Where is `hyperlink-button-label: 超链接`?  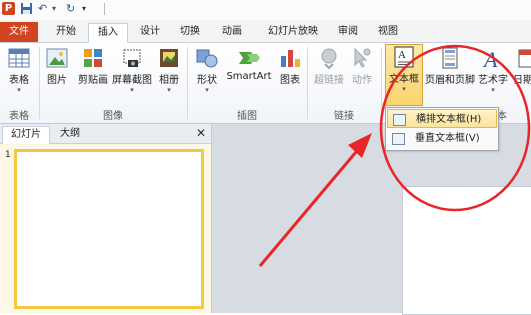
hyperlink-button-label: 超链接 is located at coordinates (329, 80).